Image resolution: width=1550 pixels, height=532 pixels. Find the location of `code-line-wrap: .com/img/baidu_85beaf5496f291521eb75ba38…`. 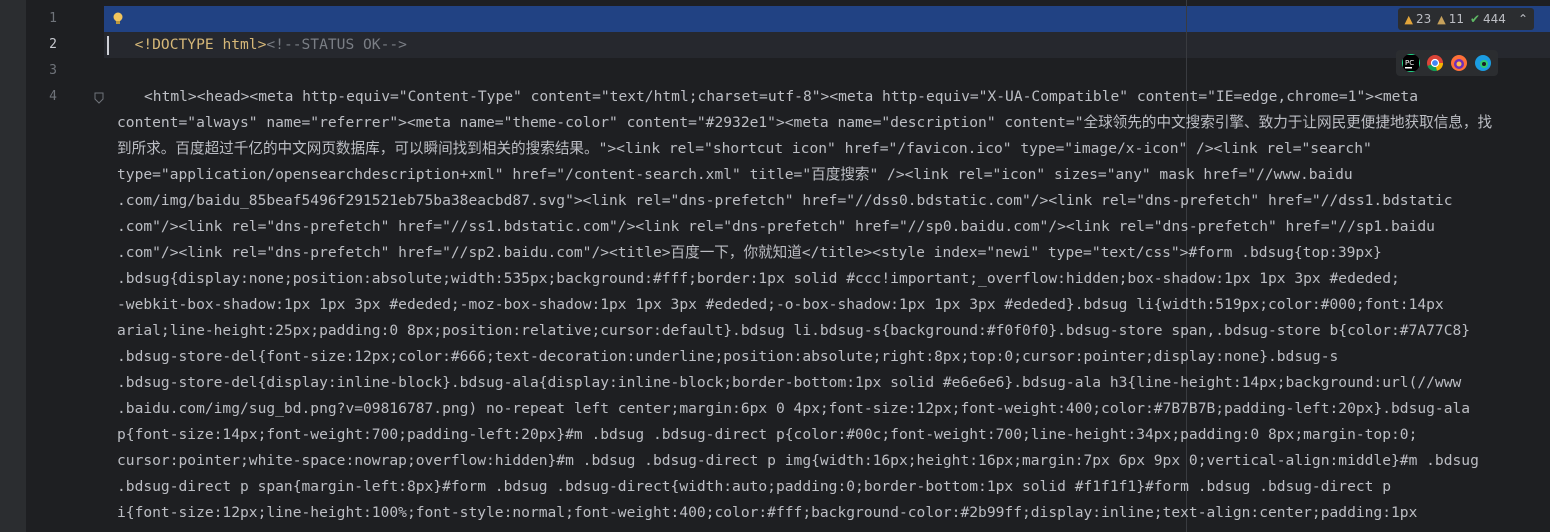

code-line-wrap: .com/img/baidu_85beaf5496f291521eb75ba38… is located at coordinates (785, 200).